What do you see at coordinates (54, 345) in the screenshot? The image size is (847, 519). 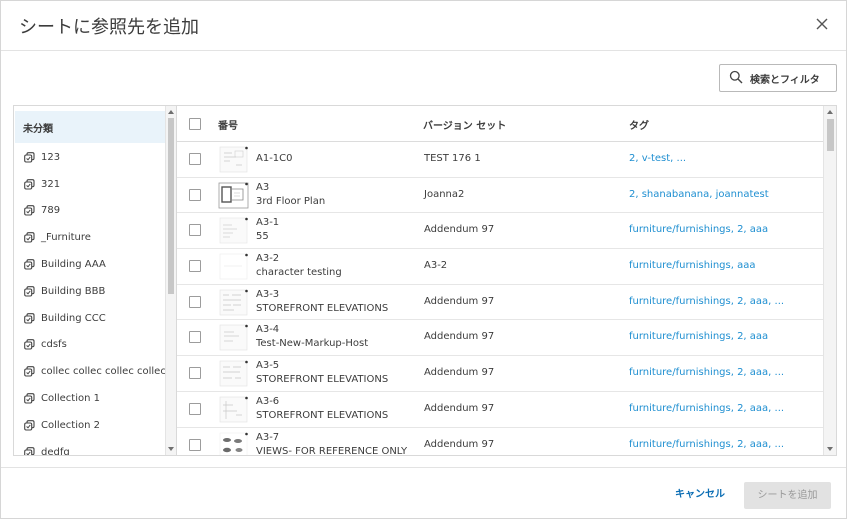 I see `sidebar-item-label: cdsfs` at bounding box center [54, 345].